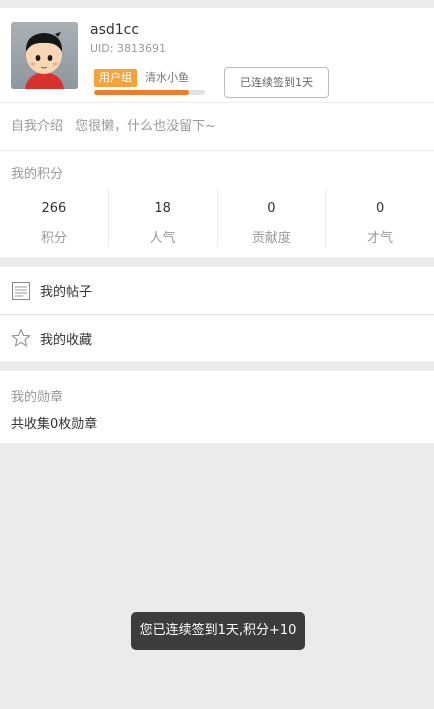 This screenshot has width=434, height=709. What do you see at coordinates (167, 77) in the screenshot?
I see `group-name: 清水小鱼` at bounding box center [167, 77].